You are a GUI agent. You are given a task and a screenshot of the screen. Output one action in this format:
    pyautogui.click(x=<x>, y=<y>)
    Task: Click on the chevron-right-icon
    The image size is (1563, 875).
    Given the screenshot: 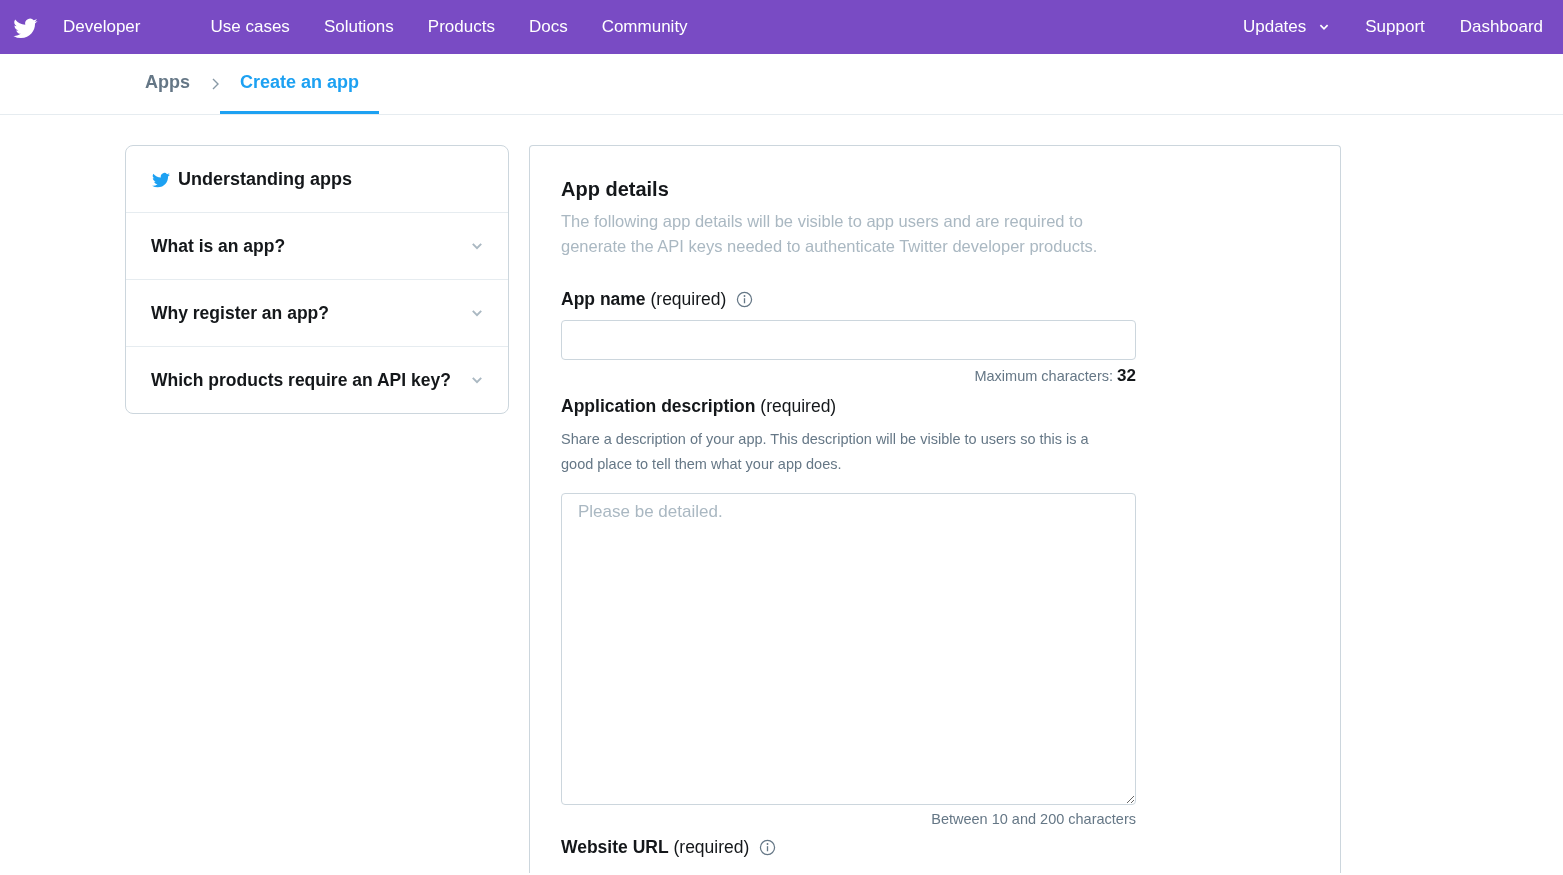 What is the action you would take?
    pyautogui.click(x=215, y=84)
    